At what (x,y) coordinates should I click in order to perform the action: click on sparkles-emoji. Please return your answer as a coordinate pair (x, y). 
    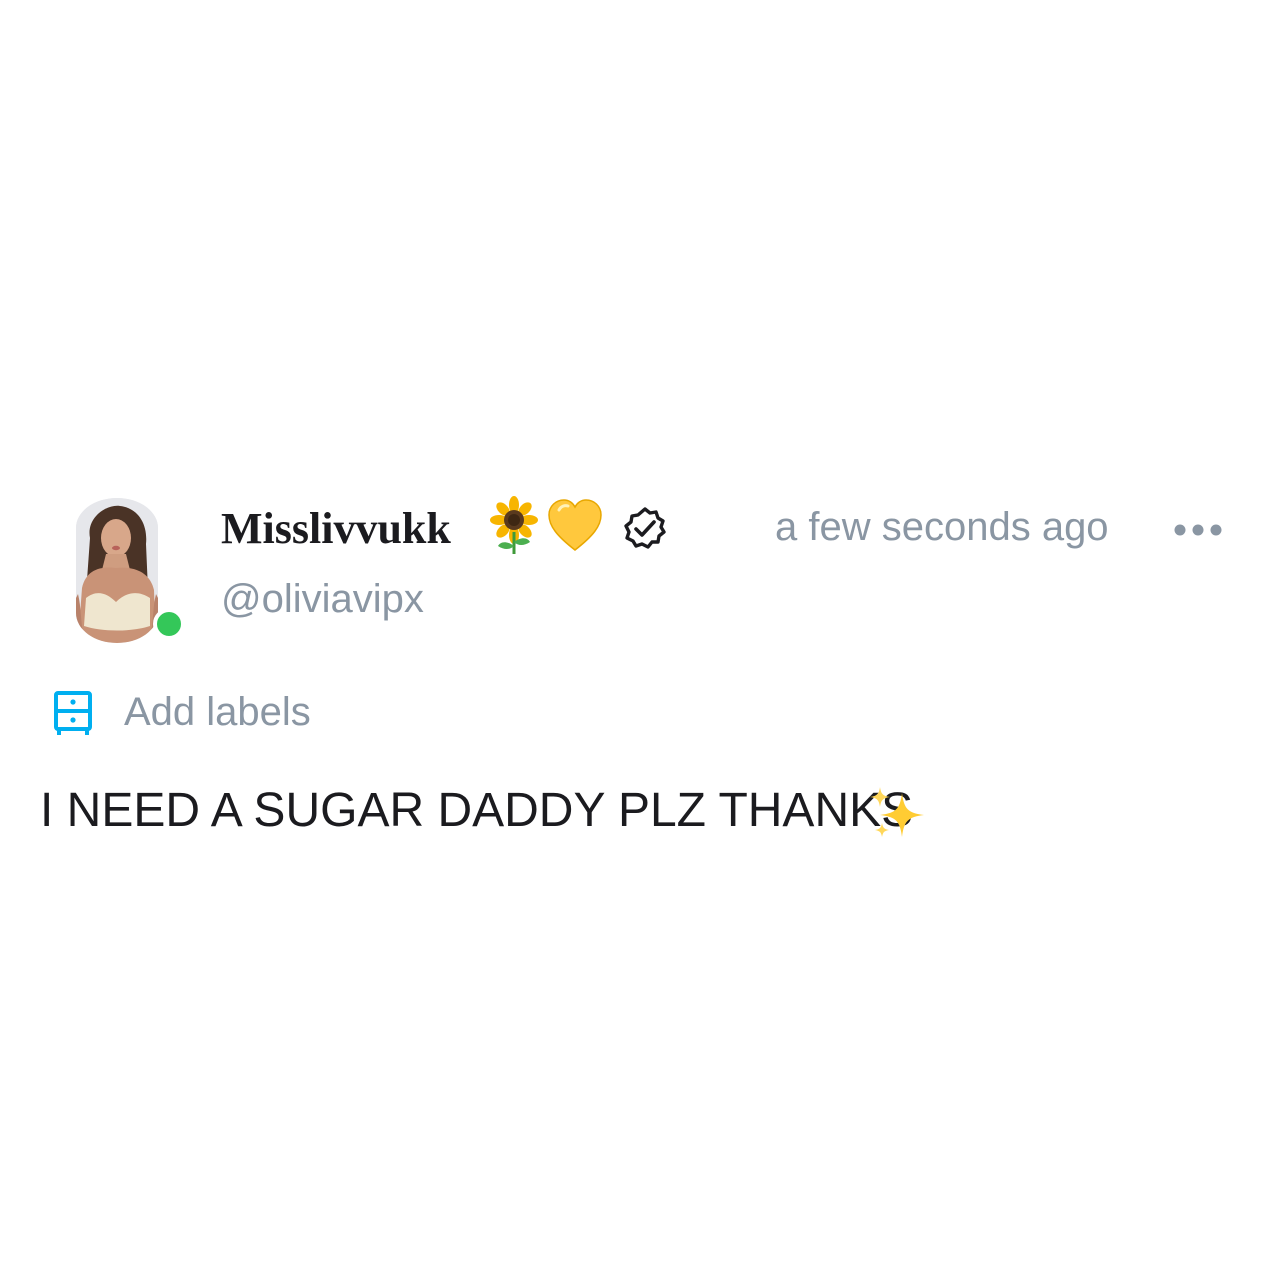
    Looking at the image, I should click on (897, 812).